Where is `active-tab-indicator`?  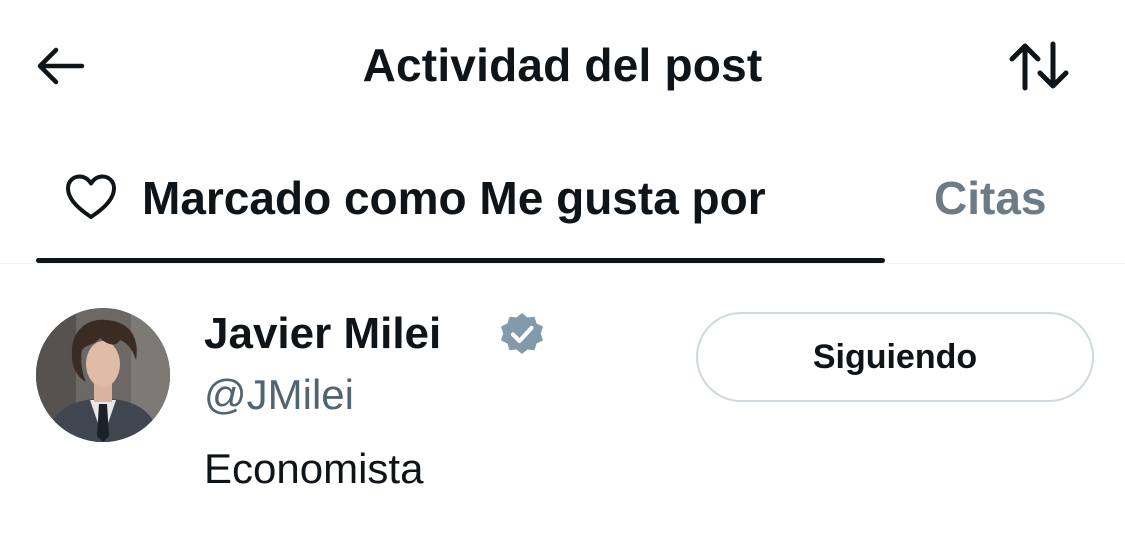
active-tab-indicator is located at coordinates (460, 260).